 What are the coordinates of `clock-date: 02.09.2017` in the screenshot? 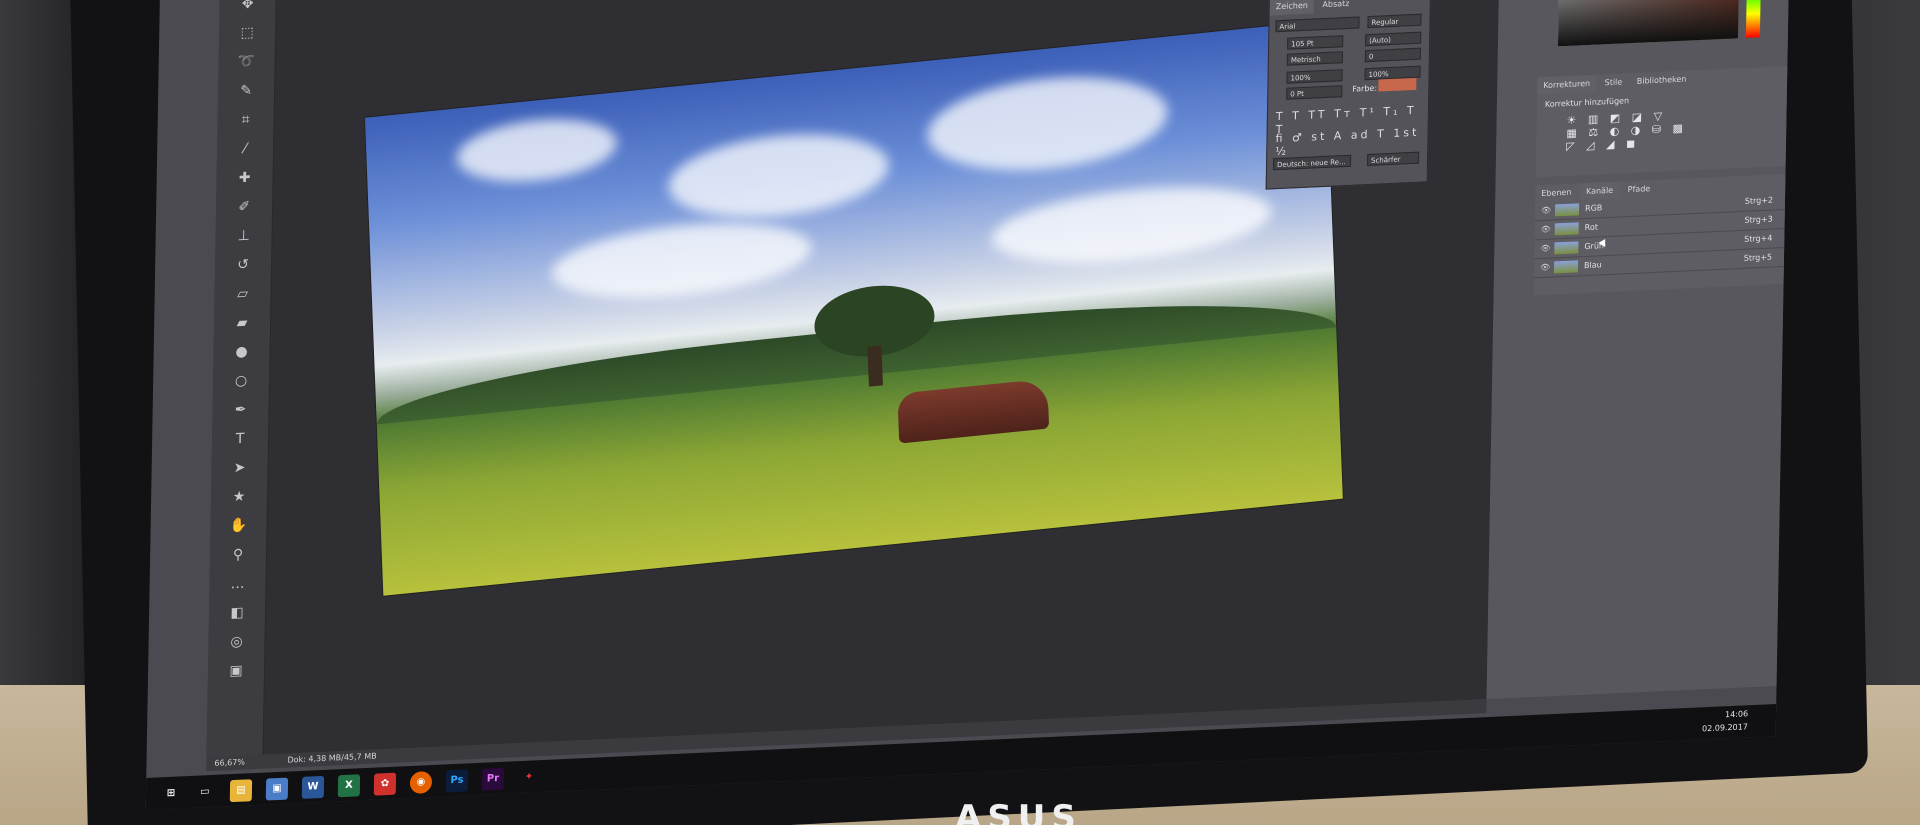 It's located at (1724, 728).